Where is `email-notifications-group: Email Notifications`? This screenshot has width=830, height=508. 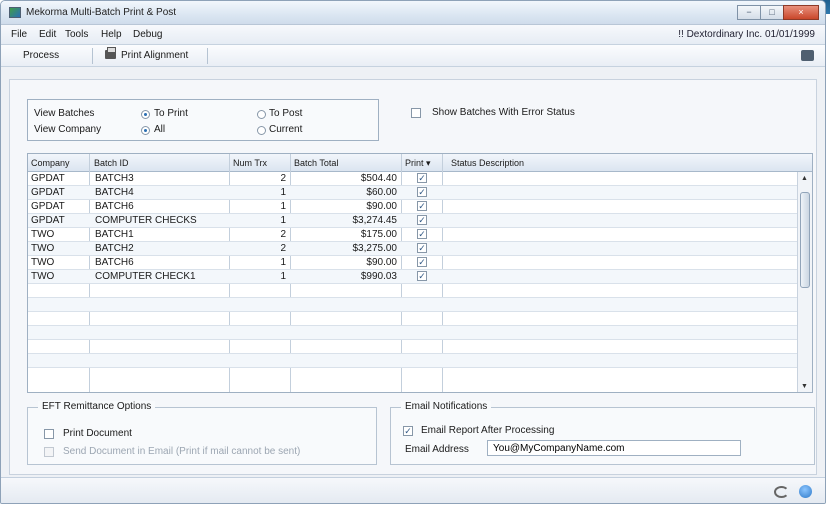
email-notifications-group: Email Notifications is located at coordinates (602, 433).